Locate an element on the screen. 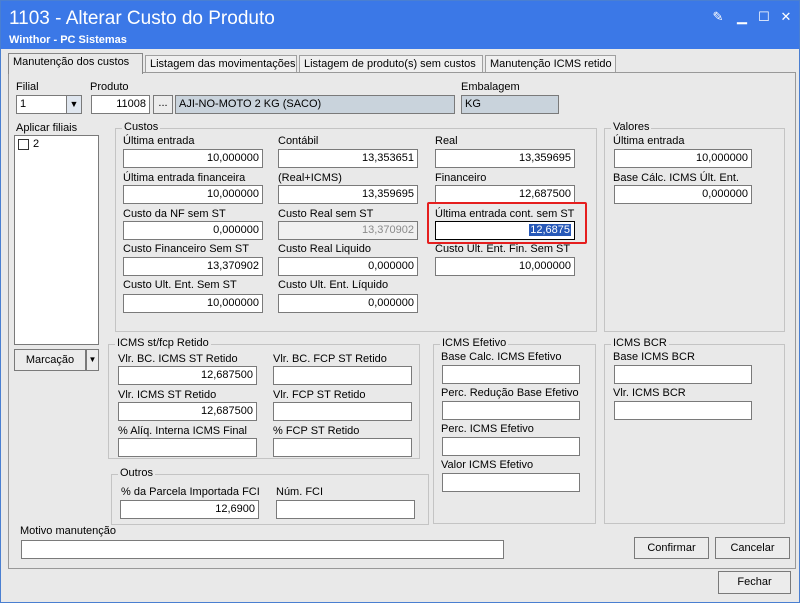 The height and width of the screenshot is (603, 800). marcacao-label: Marcação is located at coordinates (50, 360).